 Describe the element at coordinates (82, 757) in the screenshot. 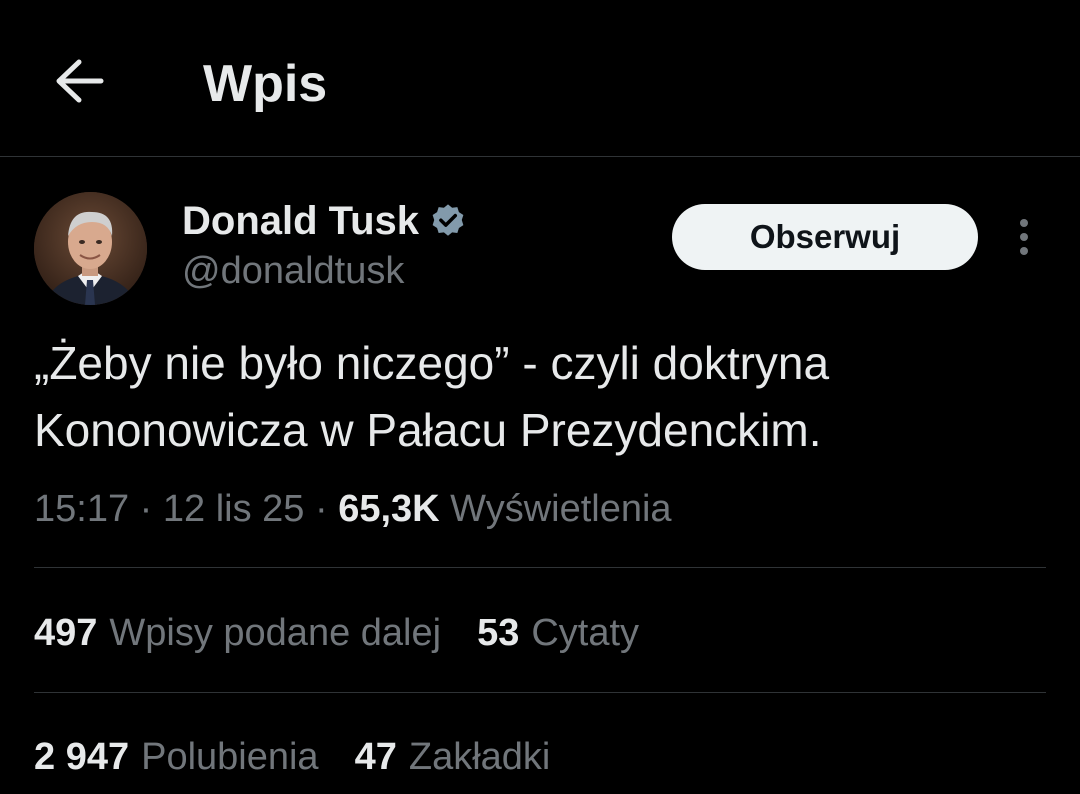

I see `likes-count: 2 947` at that location.